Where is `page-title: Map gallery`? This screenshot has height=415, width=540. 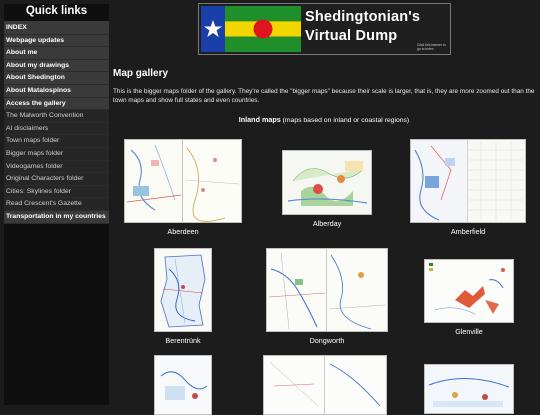
page-title: Map gallery is located at coordinates (141, 73).